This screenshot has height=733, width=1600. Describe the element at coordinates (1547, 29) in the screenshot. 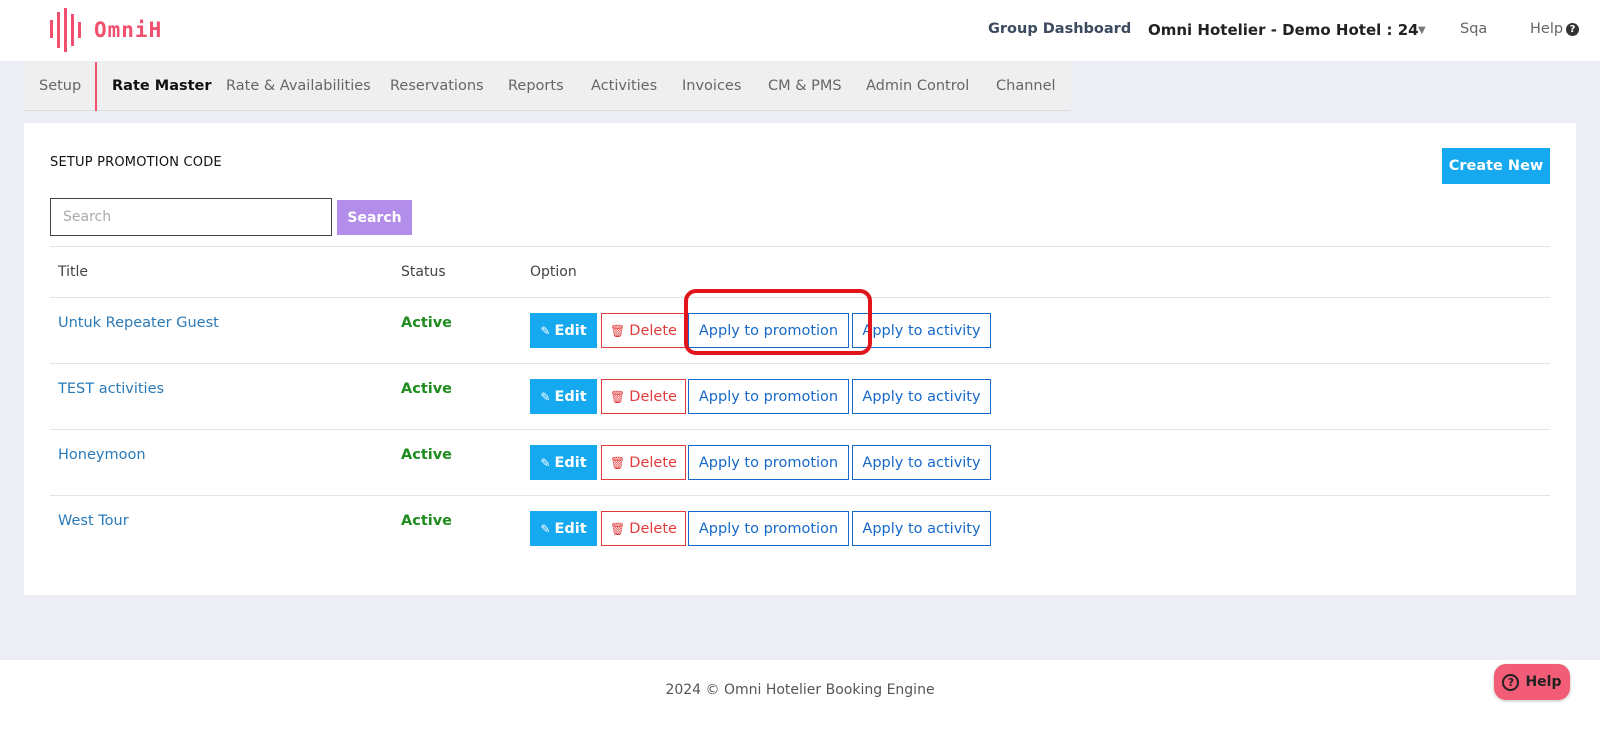

I see `help-label: Help` at that location.